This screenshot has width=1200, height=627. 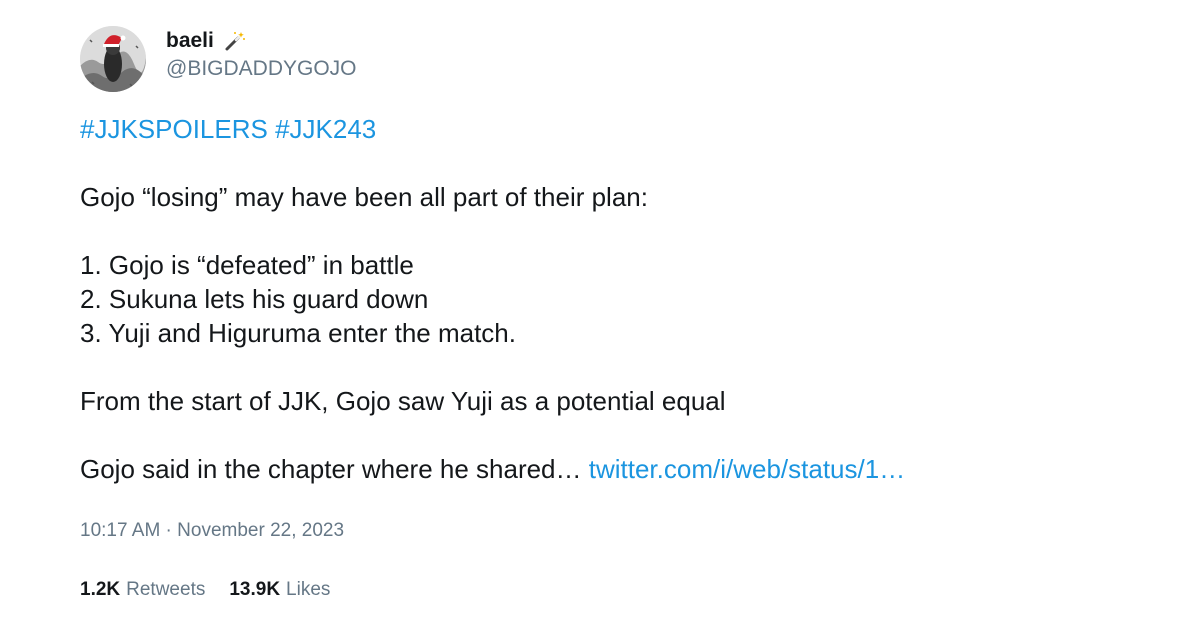 I want to click on magic-wand-icon, so click(x=235, y=41).